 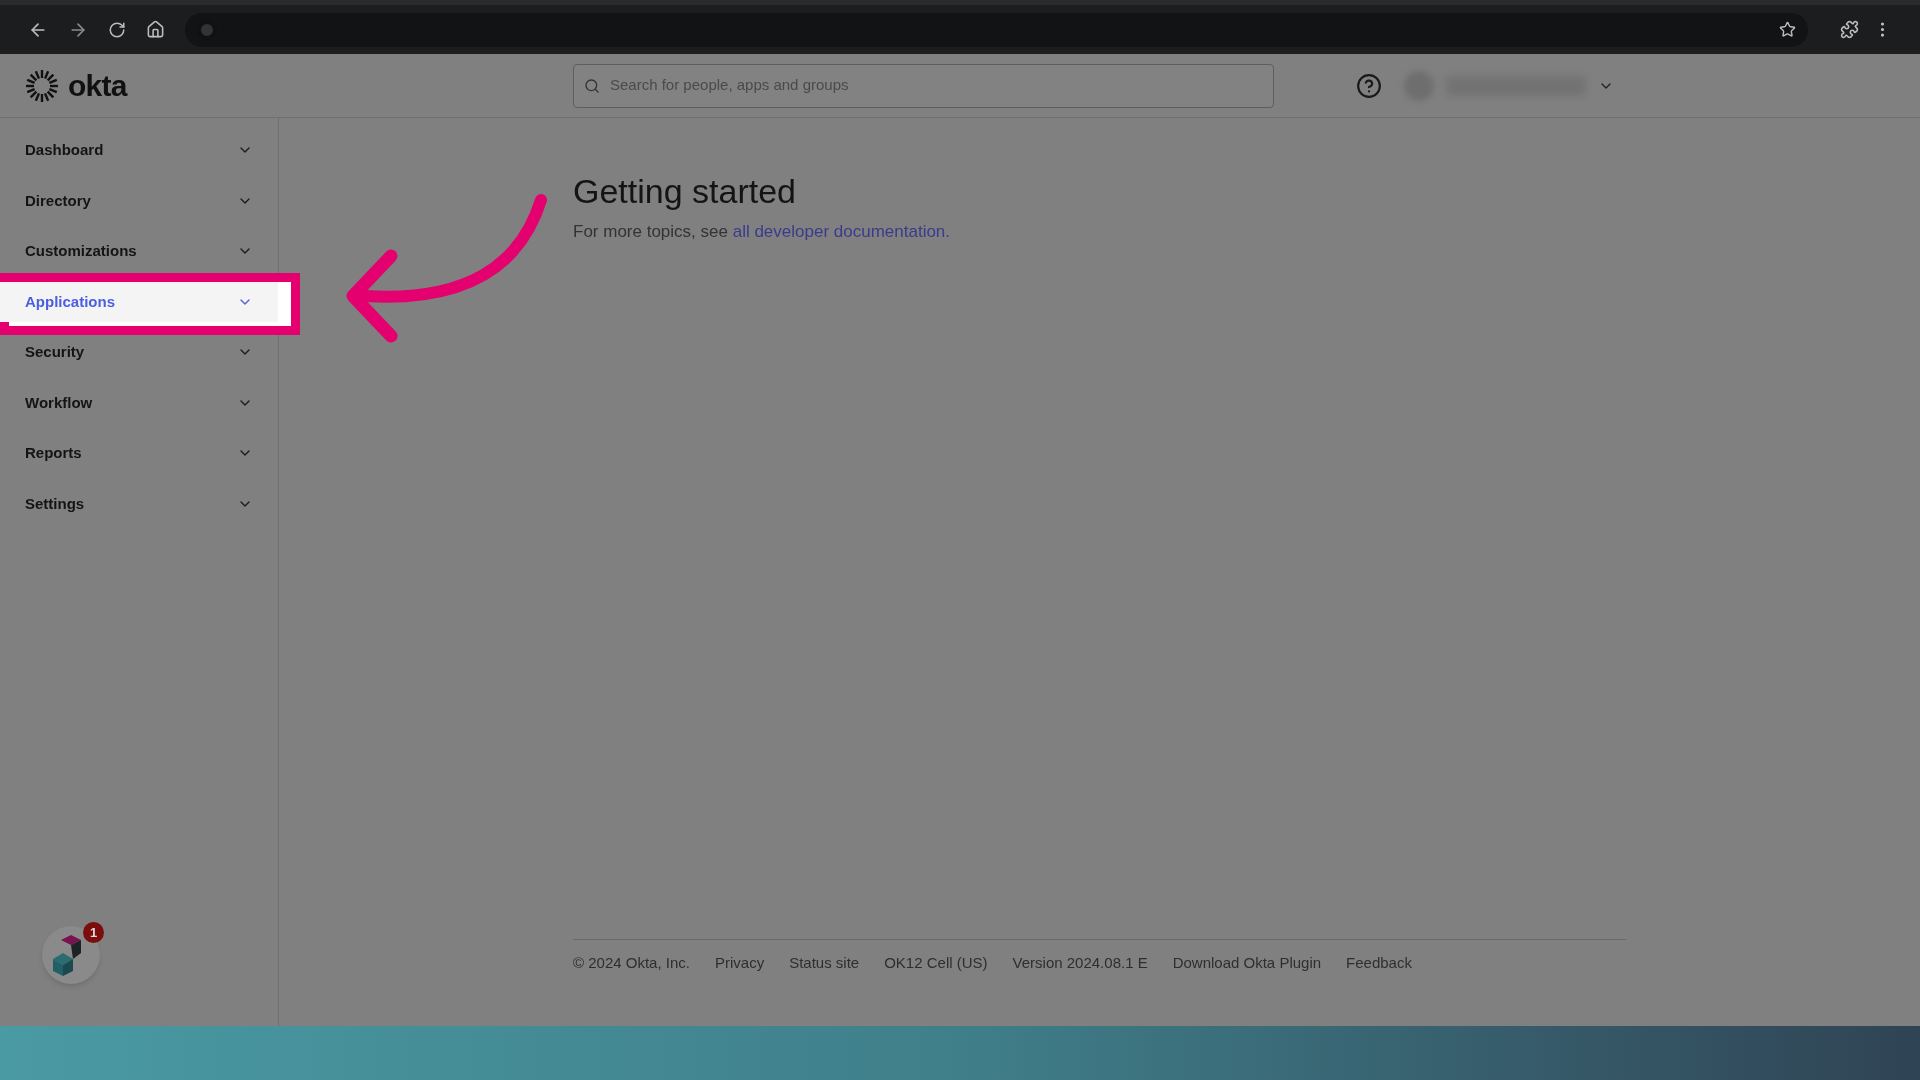 I want to click on copyright-text: © 2024 Okta, Inc., so click(x=631, y=962).